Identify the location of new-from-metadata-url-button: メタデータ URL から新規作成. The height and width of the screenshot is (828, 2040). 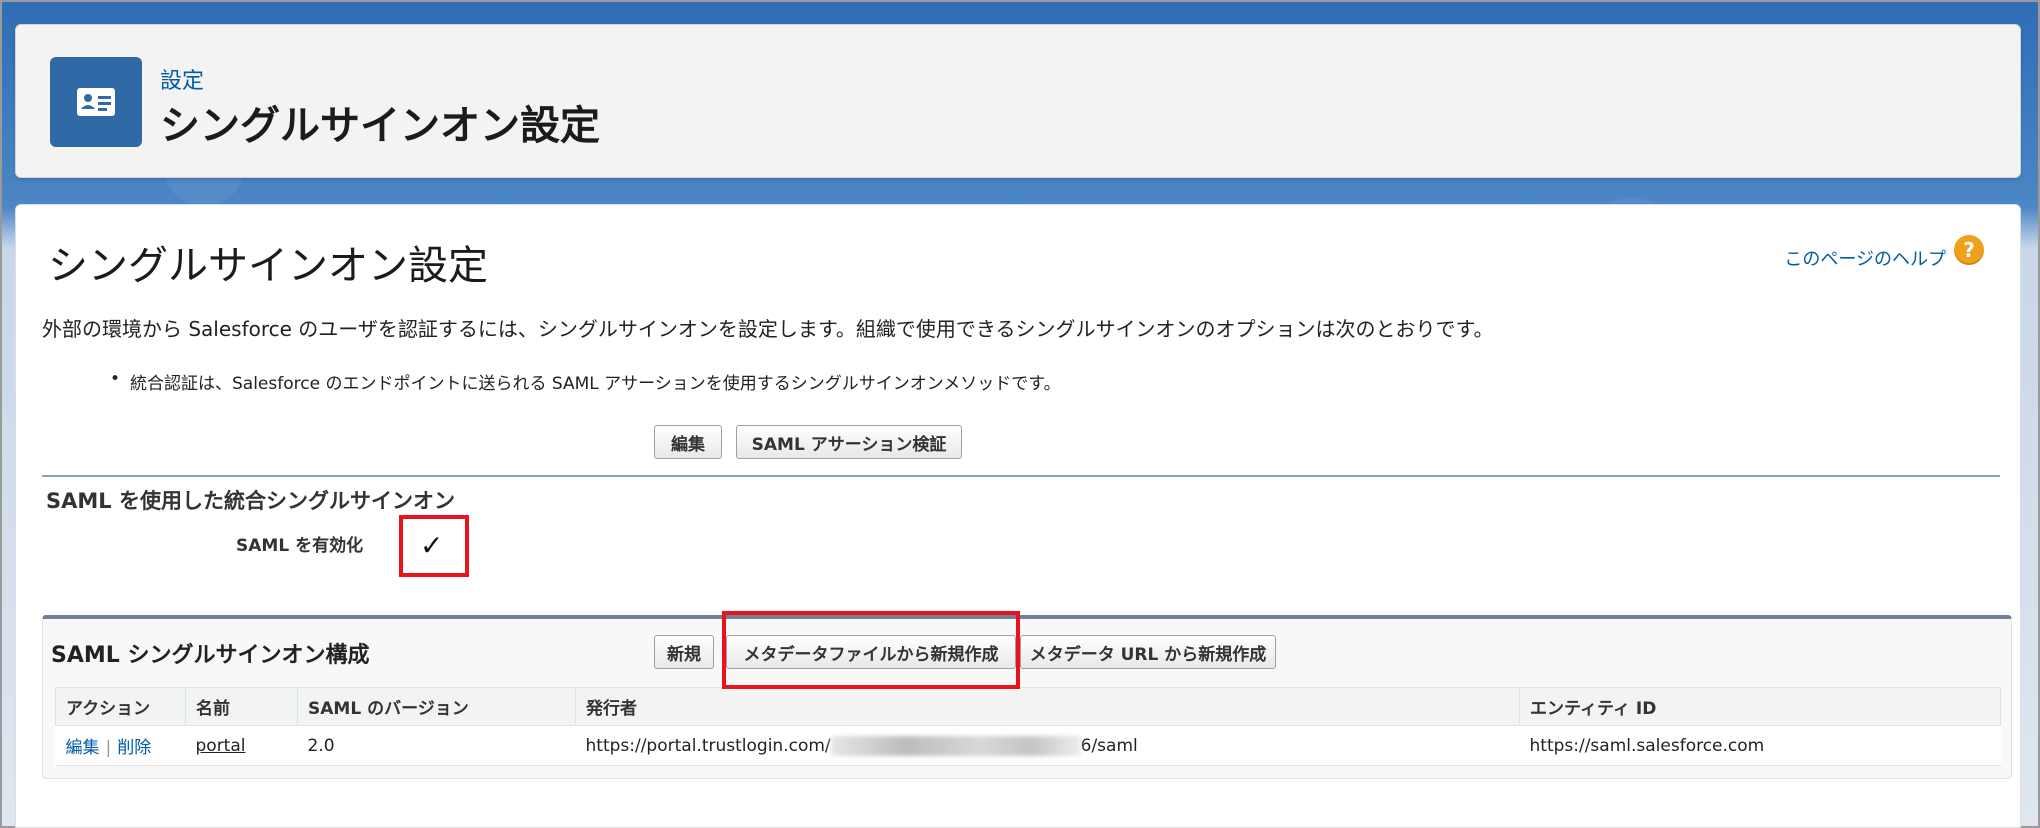
(1148, 652).